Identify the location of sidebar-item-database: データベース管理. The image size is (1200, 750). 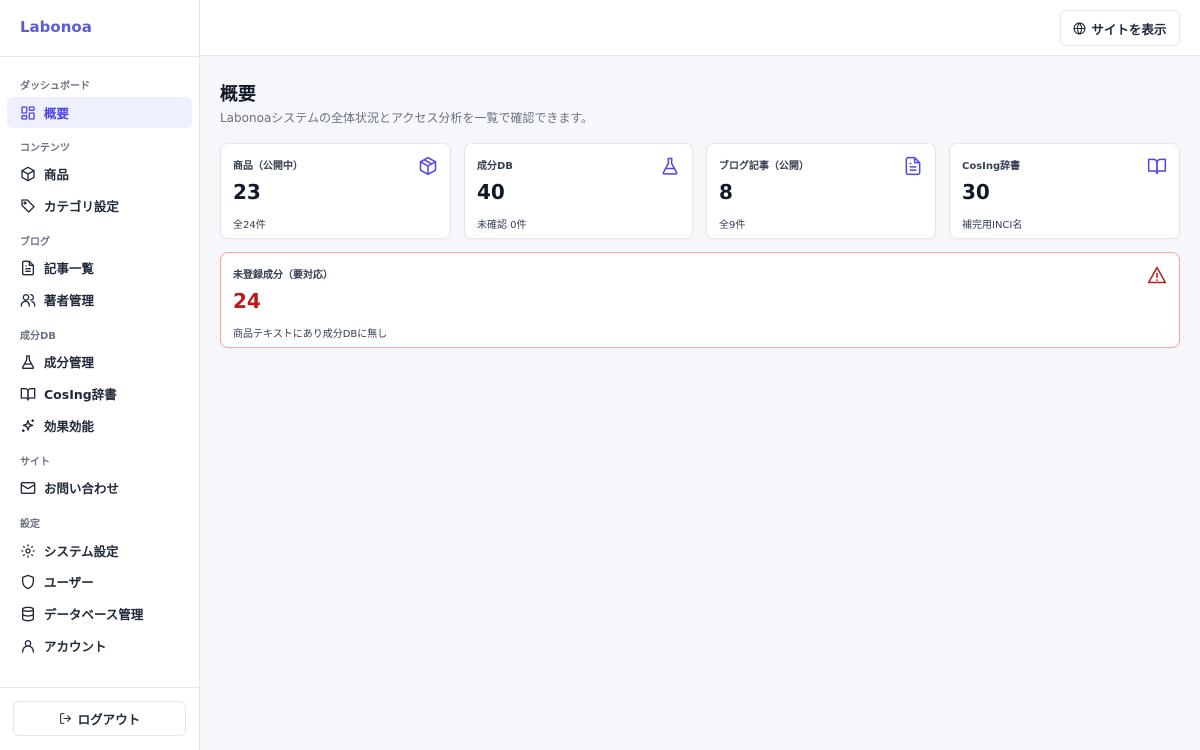
(99, 613).